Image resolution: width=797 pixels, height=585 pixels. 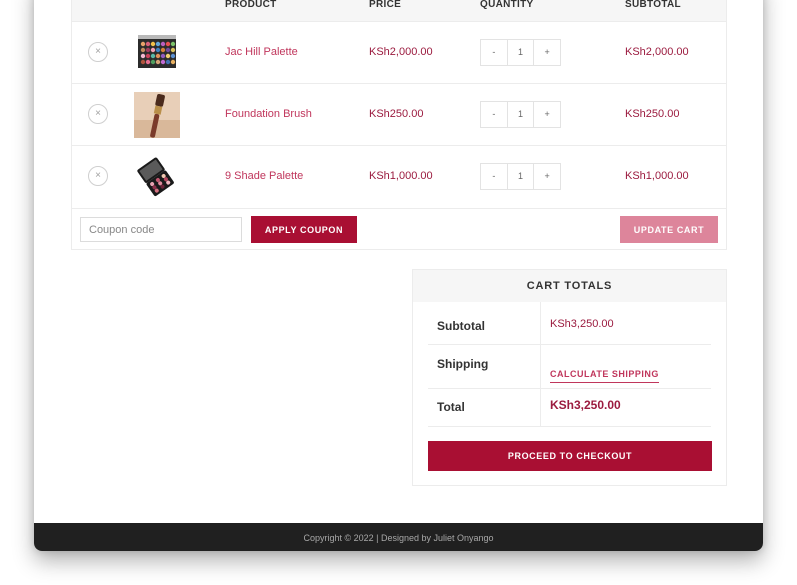 What do you see at coordinates (399, 229) in the screenshot?
I see `cart-actions: APPLY COUPON UPDATE CART` at bounding box center [399, 229].